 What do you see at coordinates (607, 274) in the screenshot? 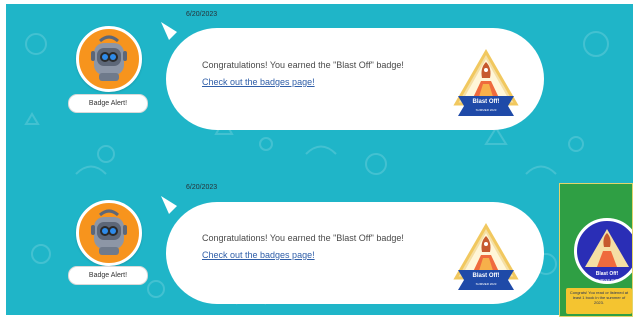
I see `preview-badge-title: Blast Off!` at bounding box center [607, 274].